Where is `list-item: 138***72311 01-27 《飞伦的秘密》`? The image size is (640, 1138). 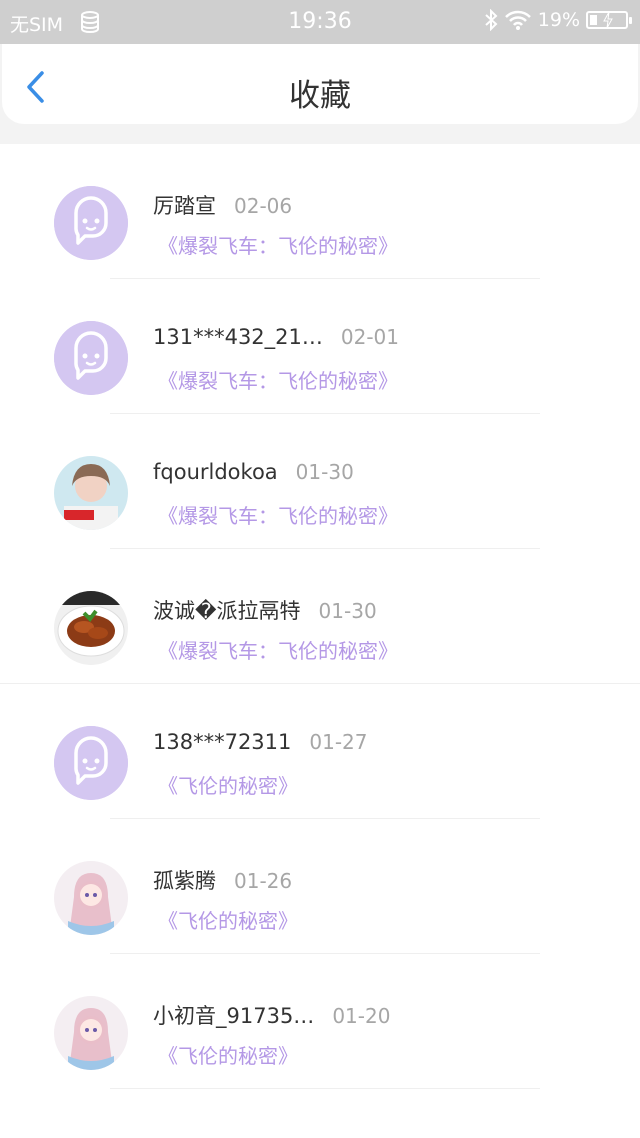 list-item: 138***72311 01-27 《飞伦的秘密》 is located at coordinates (320, 751).